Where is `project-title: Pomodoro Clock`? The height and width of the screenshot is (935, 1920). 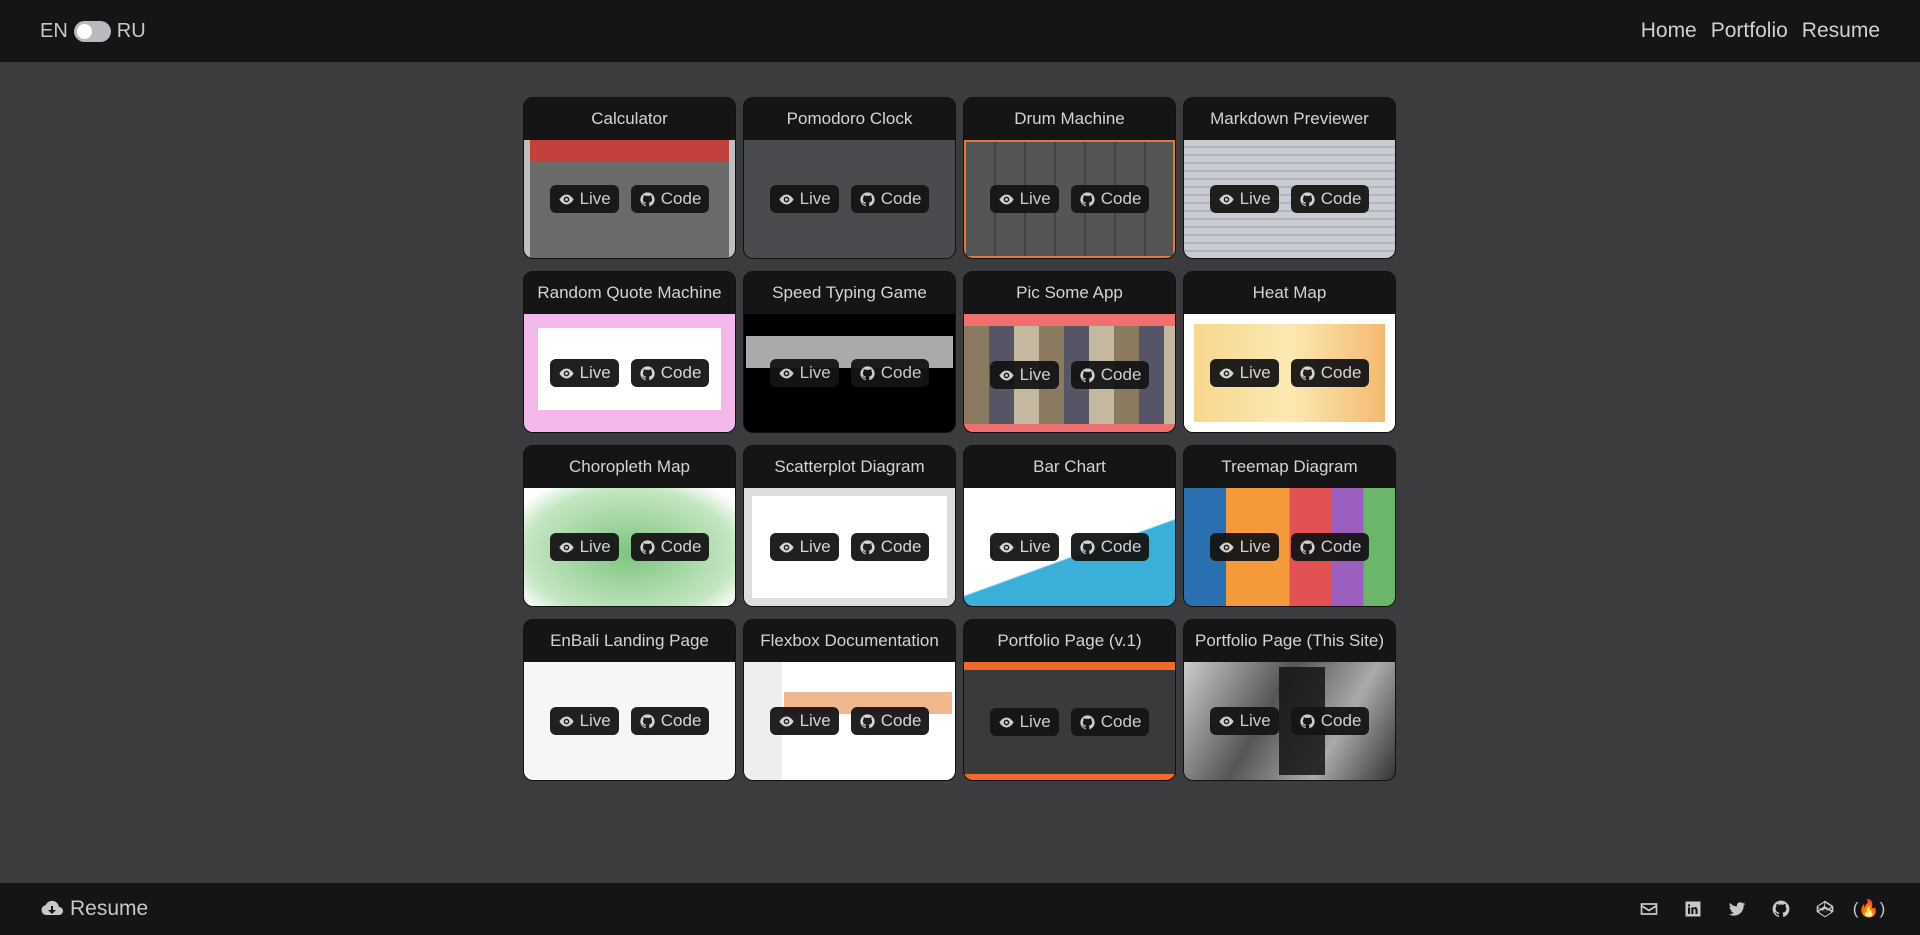 project-title: Pomodoro Clock is located at coordinates (849, 118).